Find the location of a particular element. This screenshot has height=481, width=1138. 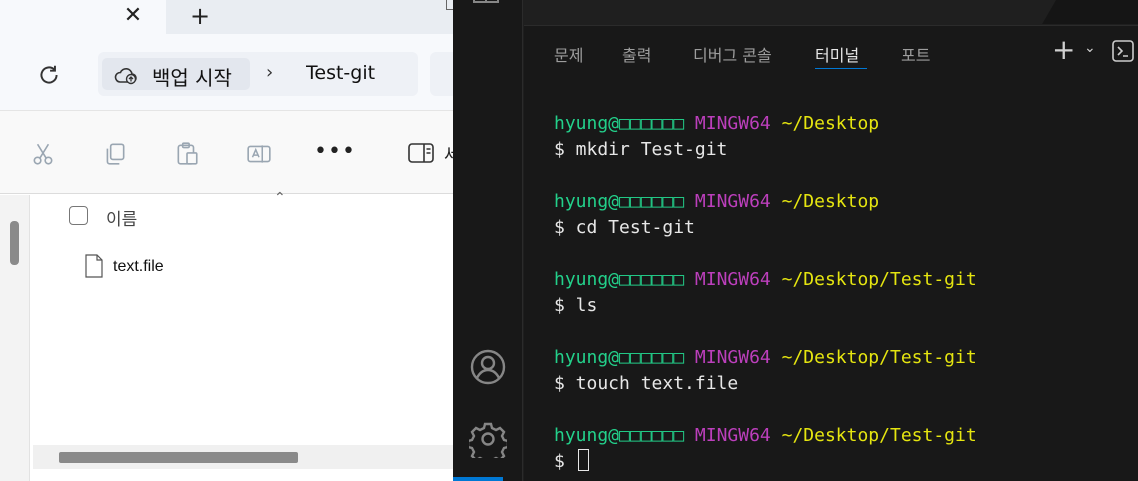

breadcrumb-item-home: 백업 시작 is located at coordinates (176, 74).